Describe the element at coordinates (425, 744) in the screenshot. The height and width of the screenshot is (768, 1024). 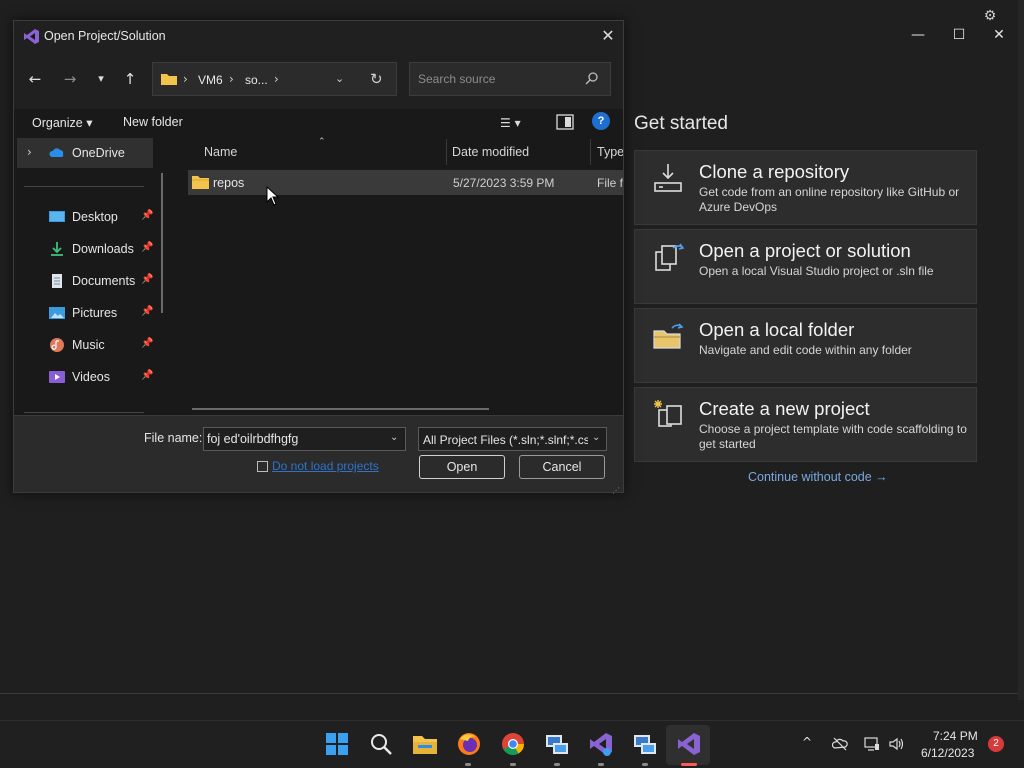
I see `file-explorer-icon` at that location.